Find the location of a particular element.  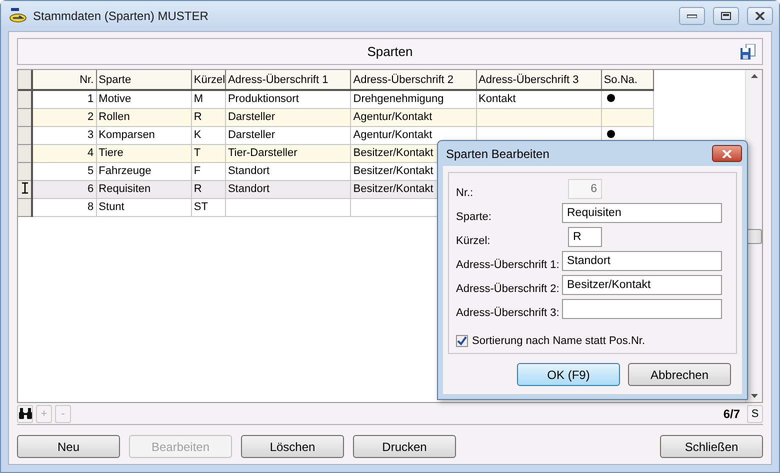

table-cell: Requisiten is located at coordinates (144, 189).